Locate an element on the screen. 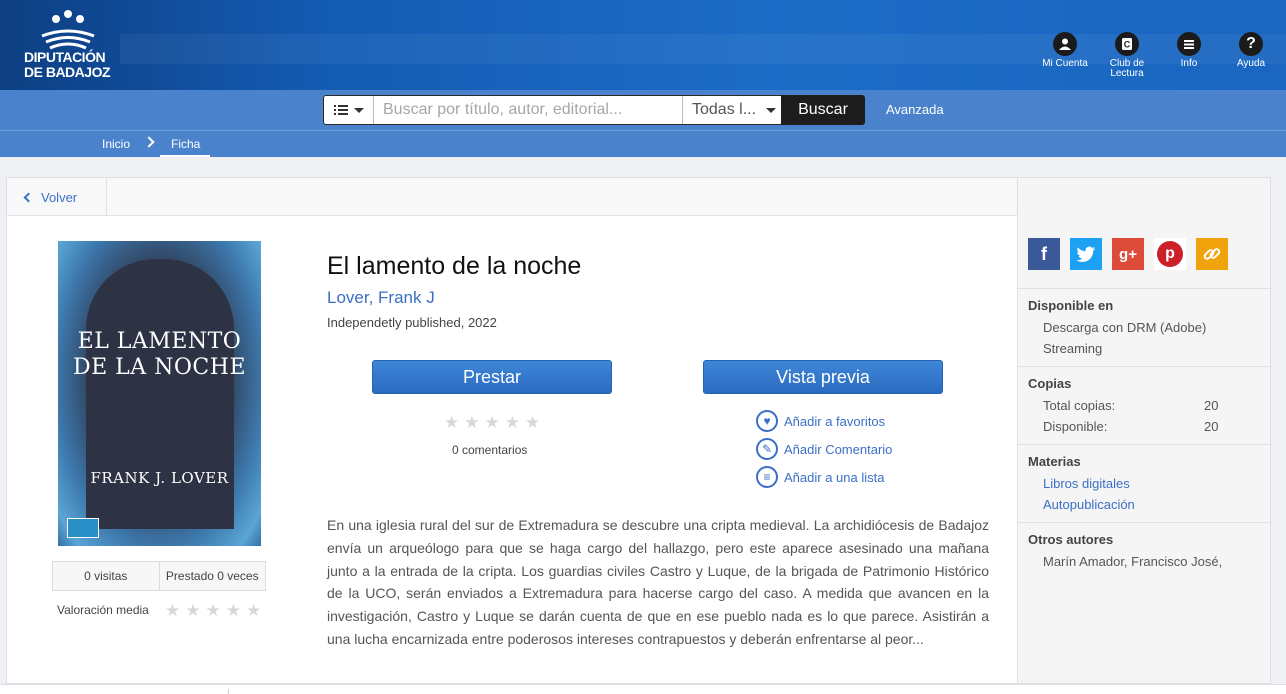 This screenshot has height=694, width=1286. section-title: Copias is located at coordinates (1050, 383).